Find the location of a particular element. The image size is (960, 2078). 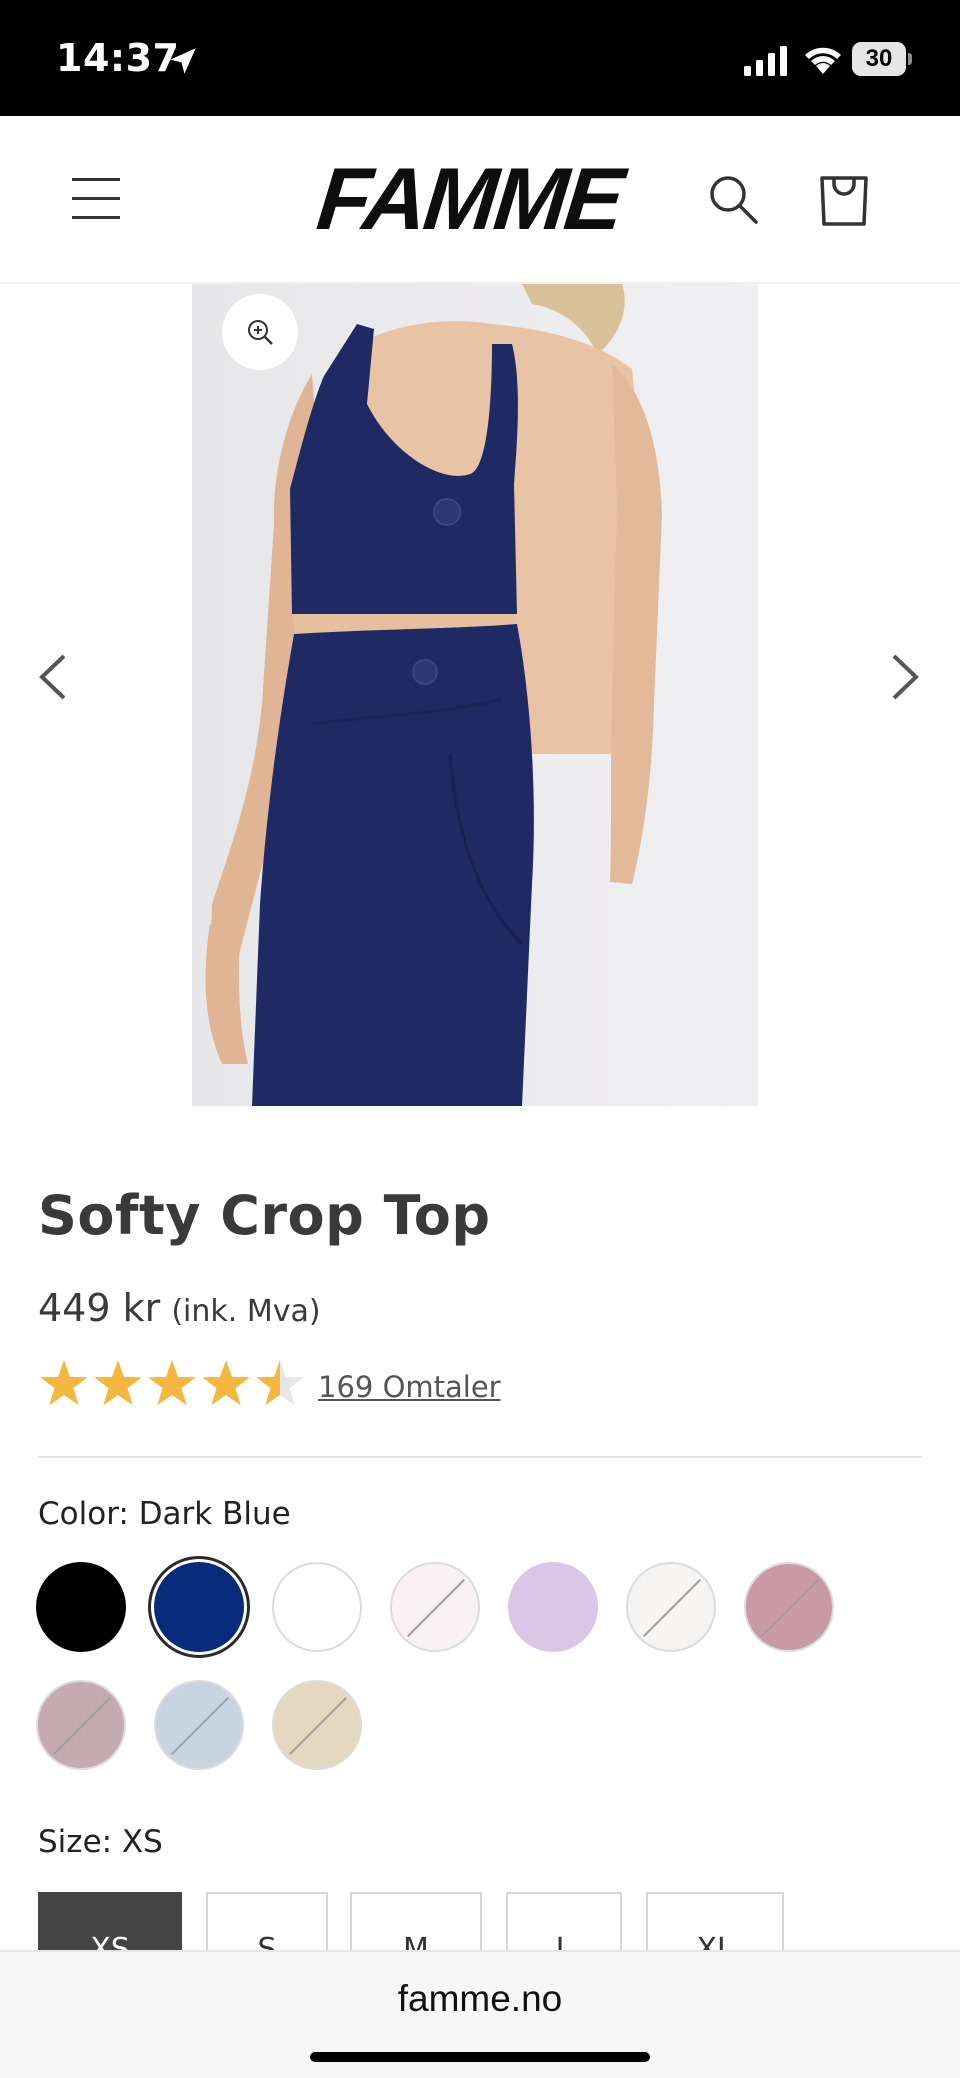

chevron-right-icon is located at coordinates (904, 677).